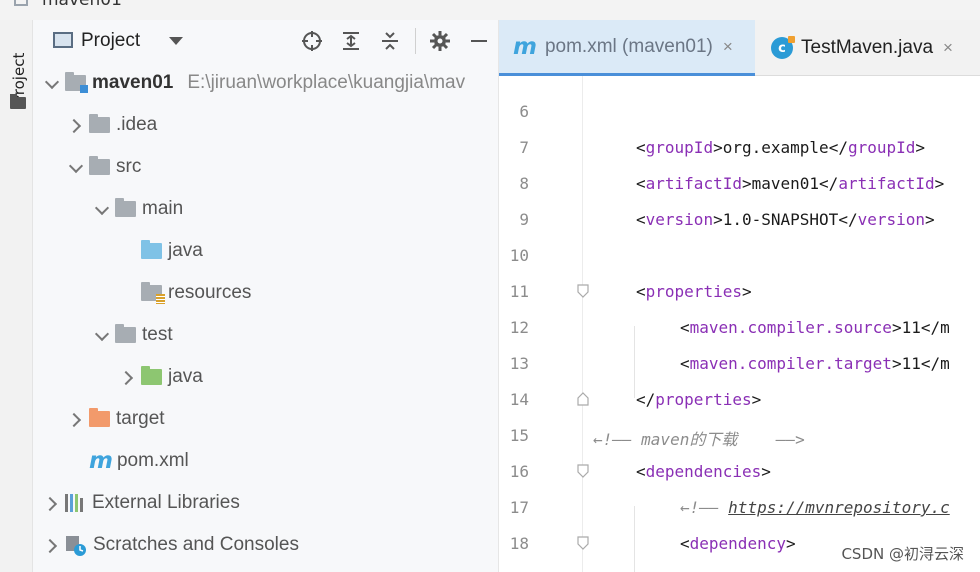  Describe the element at coordinates (519, 363) in the screenshot. I see `line-number: 13` at that location.